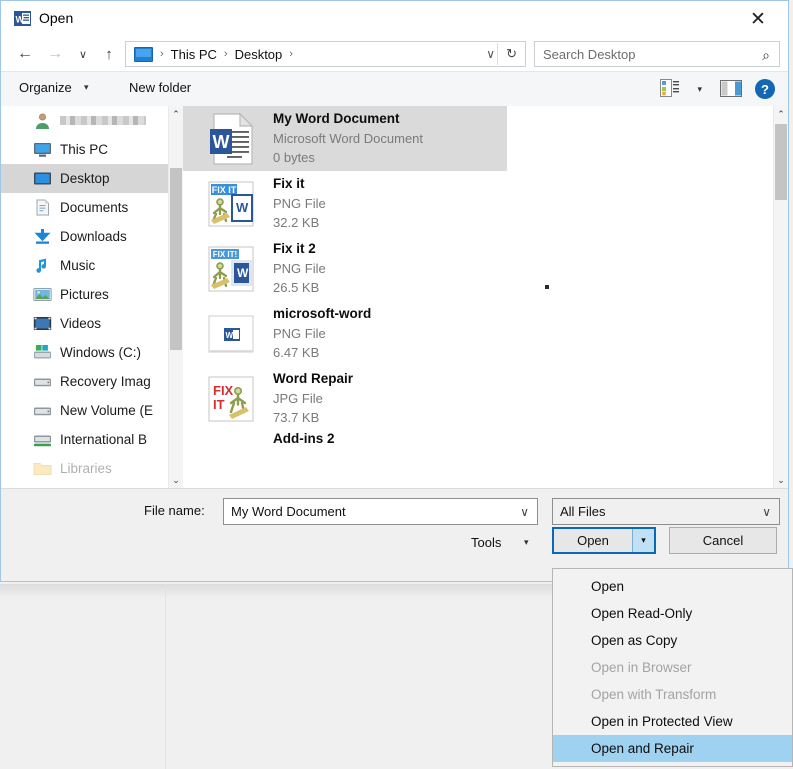  I want to click on sidebar-item-documents: Documents, so click(85, 207).